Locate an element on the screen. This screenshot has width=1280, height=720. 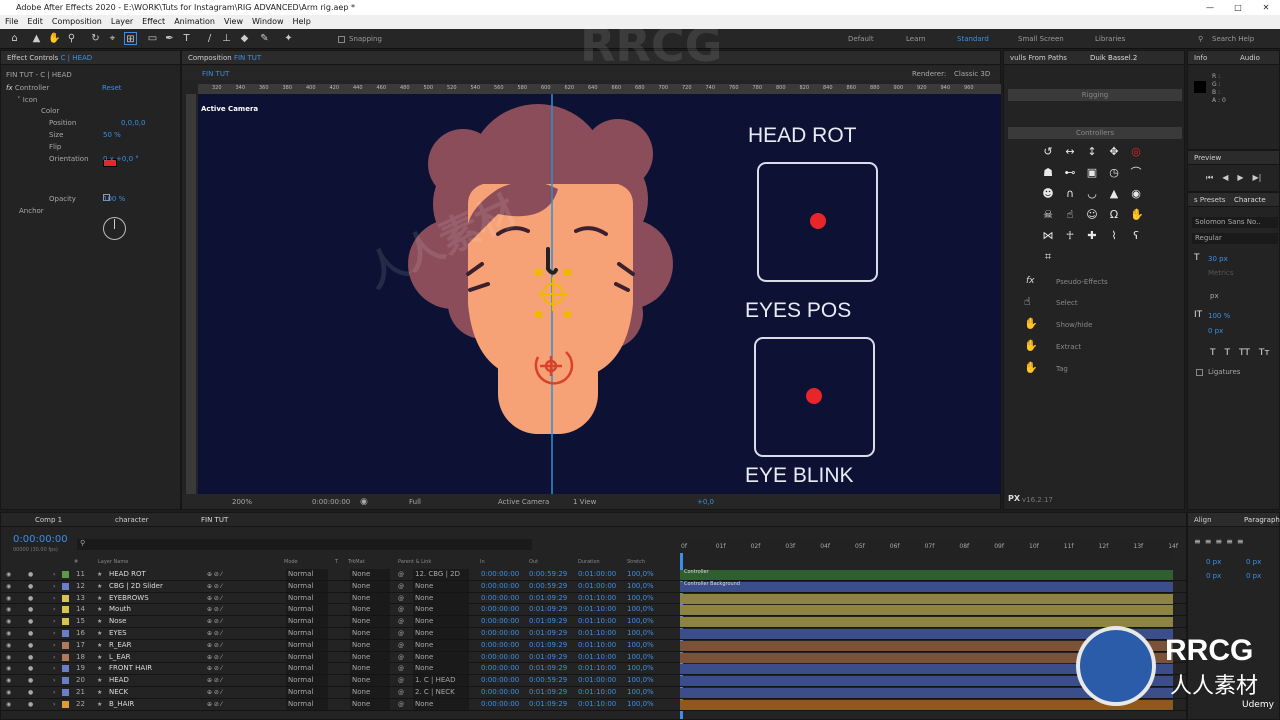
indent-right: 0 px is located at coordinates (1253, 562).